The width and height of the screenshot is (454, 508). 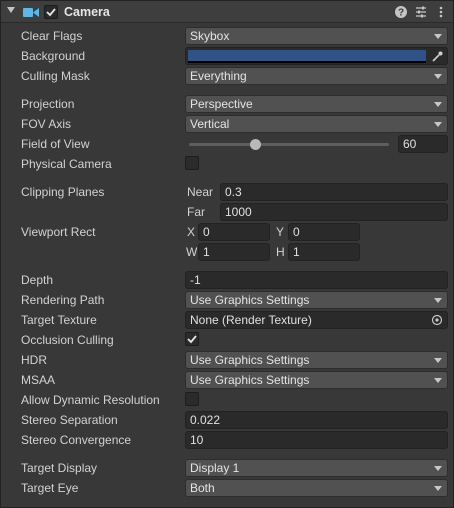 I want to click on far-input: 1000, so click(x=334, y=212).